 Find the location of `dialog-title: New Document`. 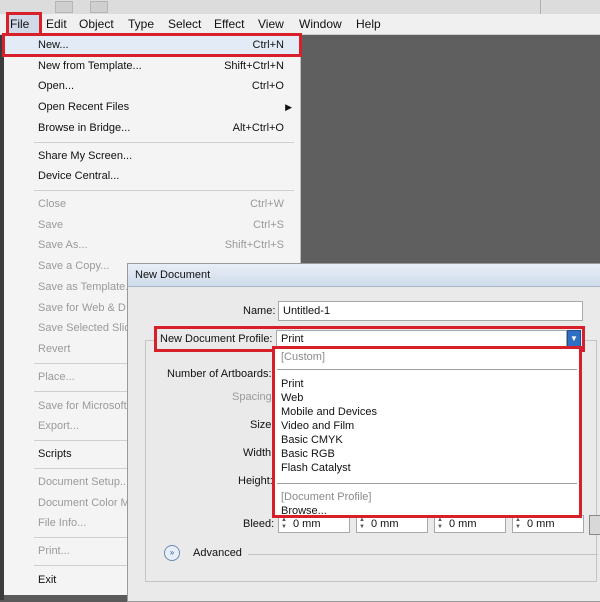

dialog-title: New Document is located at coordinates (173, 275).